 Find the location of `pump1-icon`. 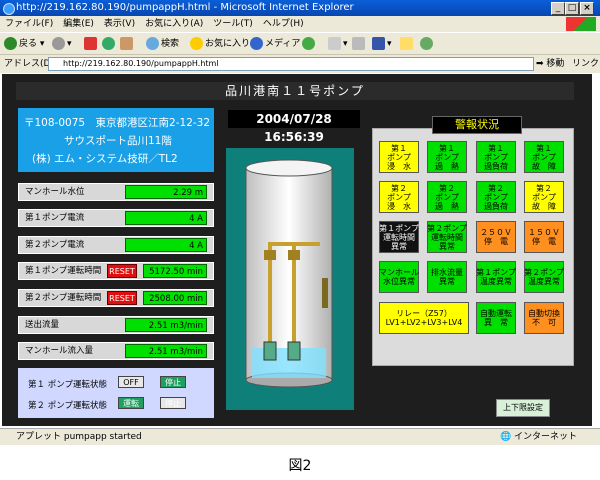

pump1-icon is located at coordinates (270, 351).